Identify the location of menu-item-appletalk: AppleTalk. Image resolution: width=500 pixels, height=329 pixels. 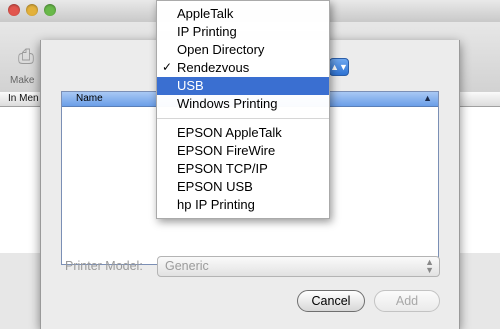
(243, 14).